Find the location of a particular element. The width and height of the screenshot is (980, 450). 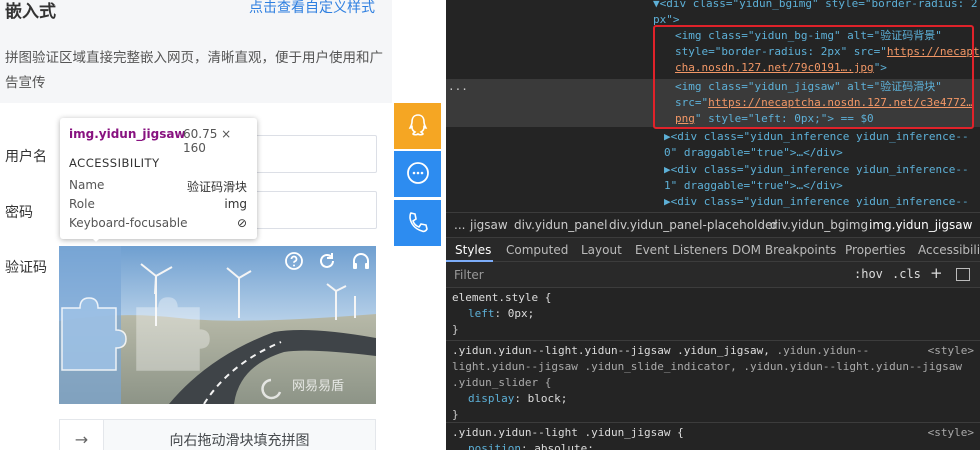

captcha-slider: → 向右拖动滑块填充拼图 is located at coordinates (217, 434).